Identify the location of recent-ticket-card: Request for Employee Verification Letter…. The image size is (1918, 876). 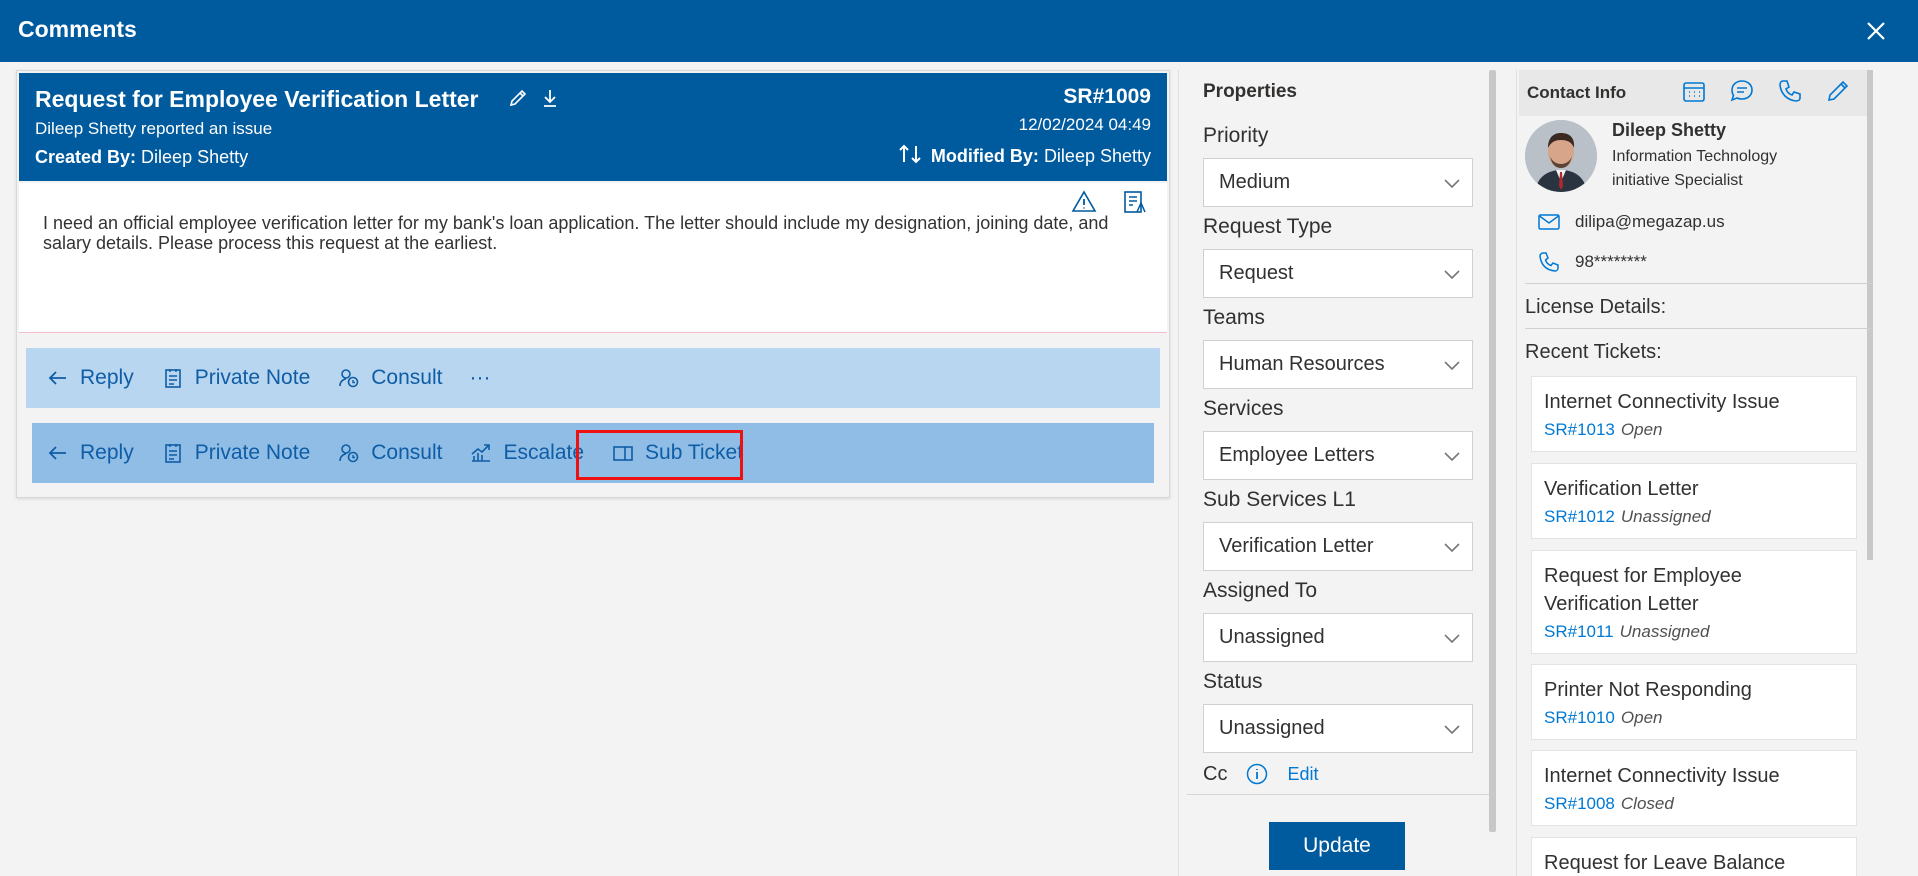
(1694, 602).